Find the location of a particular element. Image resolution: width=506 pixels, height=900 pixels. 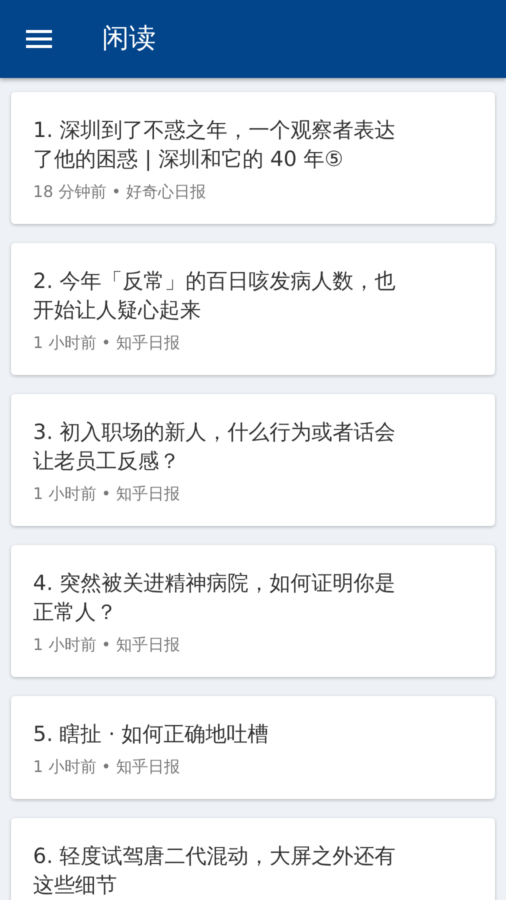

article-title: 3. 初入职场的新人，什么行为或者话会让老员工反感？ is located at coordinates (215, 447).